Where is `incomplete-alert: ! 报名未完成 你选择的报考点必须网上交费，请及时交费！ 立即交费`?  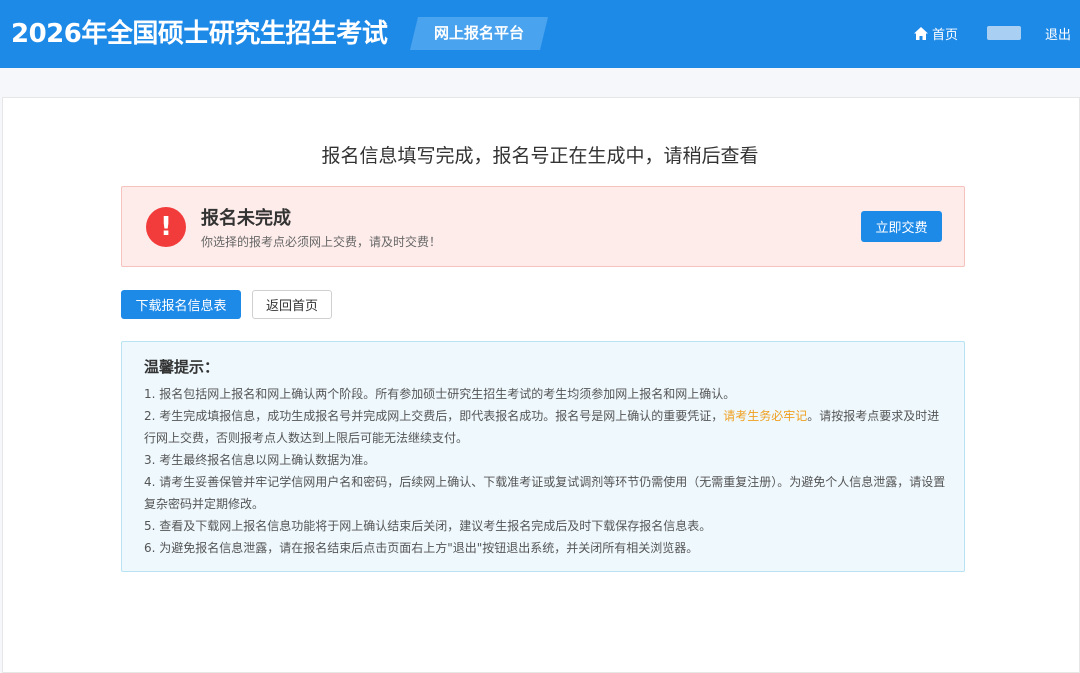 incomplete-alert: ! 报名未完成 你选择的报考点必须网上交费，请及时交费！ 立即交费 is located at coordinates (543, 226).